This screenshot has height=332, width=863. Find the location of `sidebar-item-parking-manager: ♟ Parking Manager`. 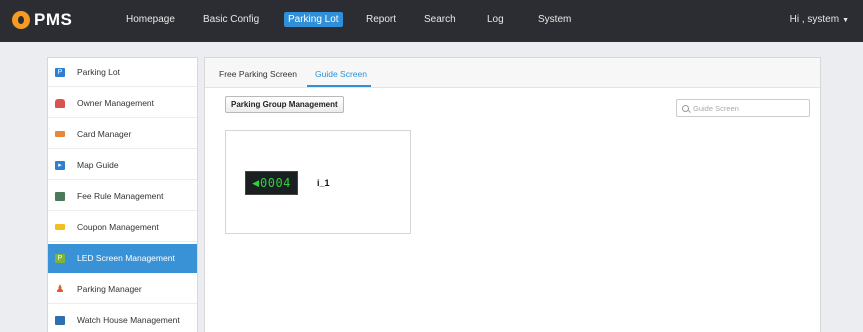

sidebar-item-parking-manager: ♟ Parking Manager is located at coordinates (122, 289).